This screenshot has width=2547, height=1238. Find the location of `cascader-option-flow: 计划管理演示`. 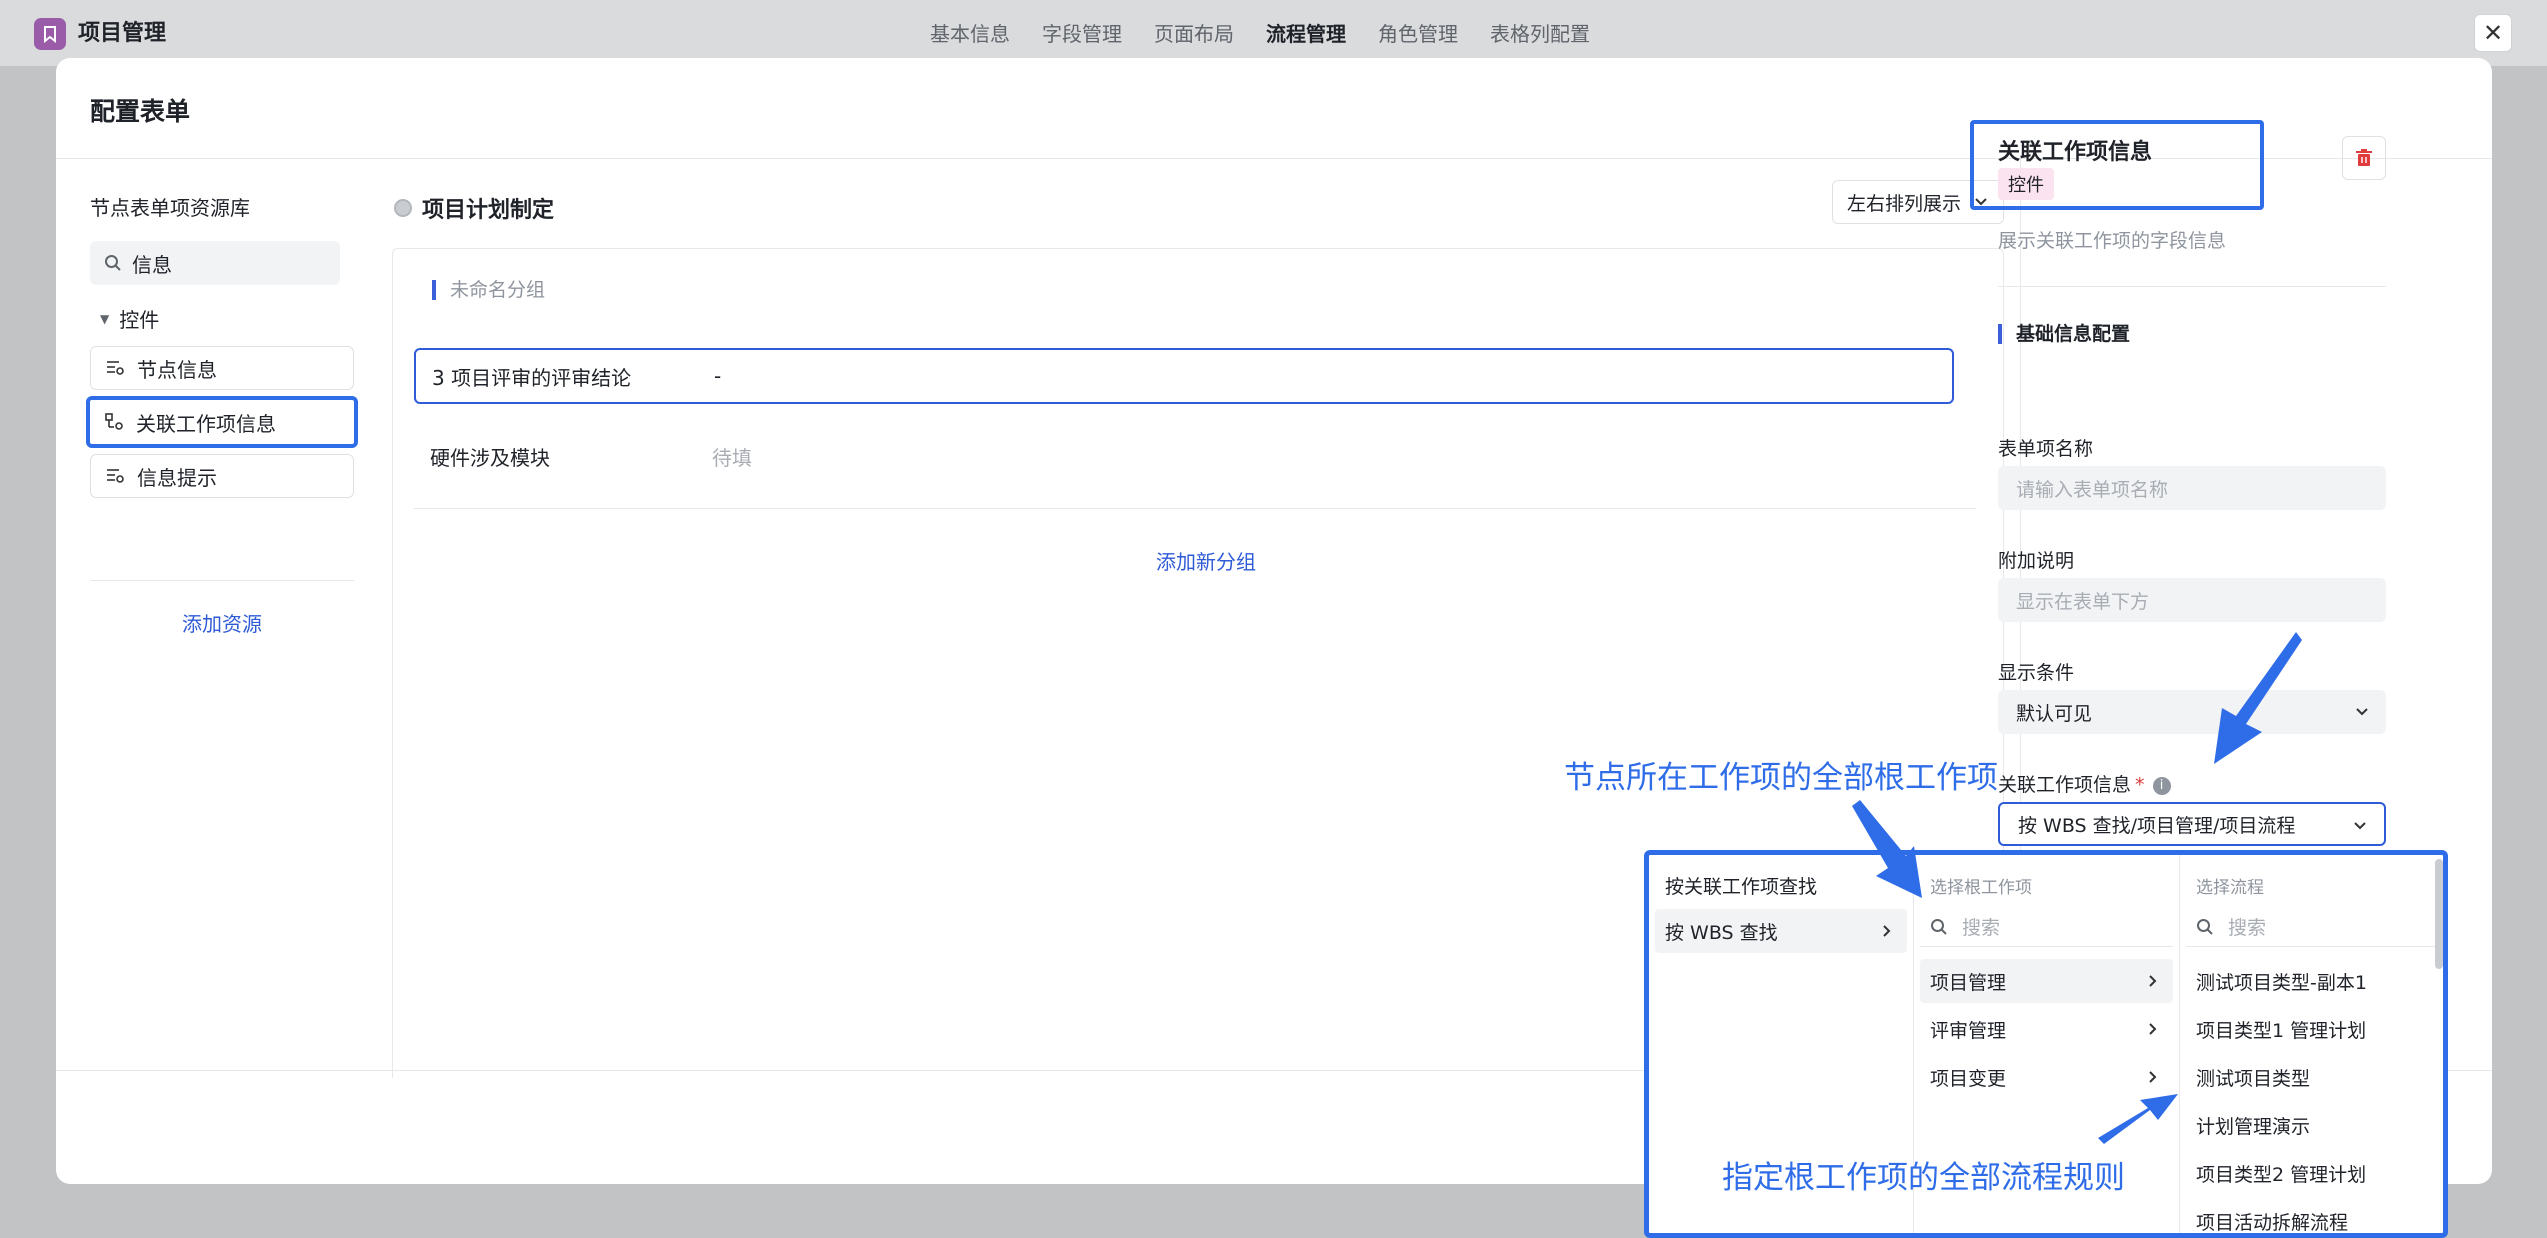

cascader-option-flow: 计划管理演示 is located at coordinates (2314, 1125).